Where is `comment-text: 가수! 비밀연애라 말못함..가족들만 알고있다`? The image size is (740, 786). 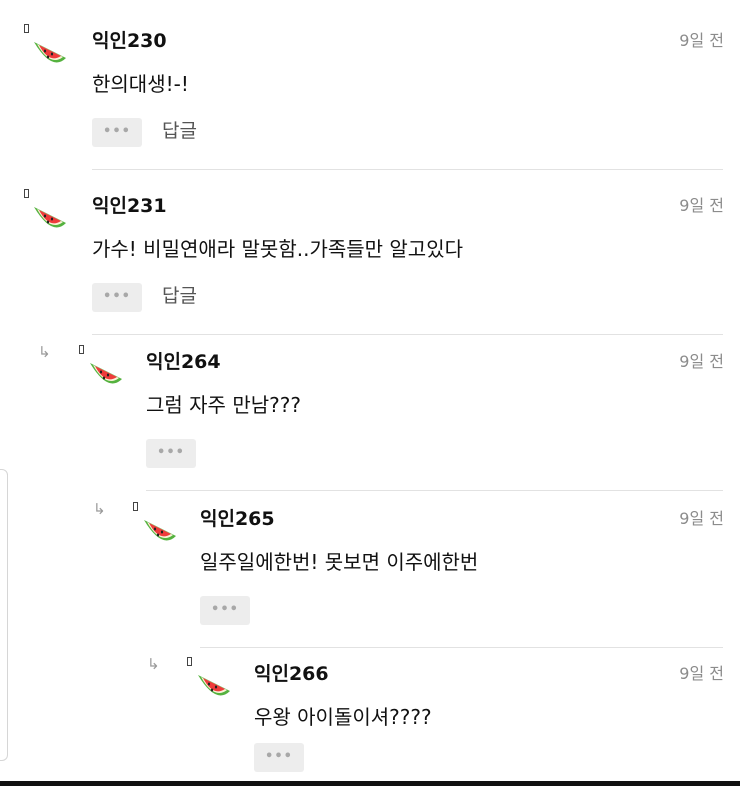
comment-text: 가수! 비밀연애라 말못함..가족들만 알고있다 is located at coordinates (278, 249).